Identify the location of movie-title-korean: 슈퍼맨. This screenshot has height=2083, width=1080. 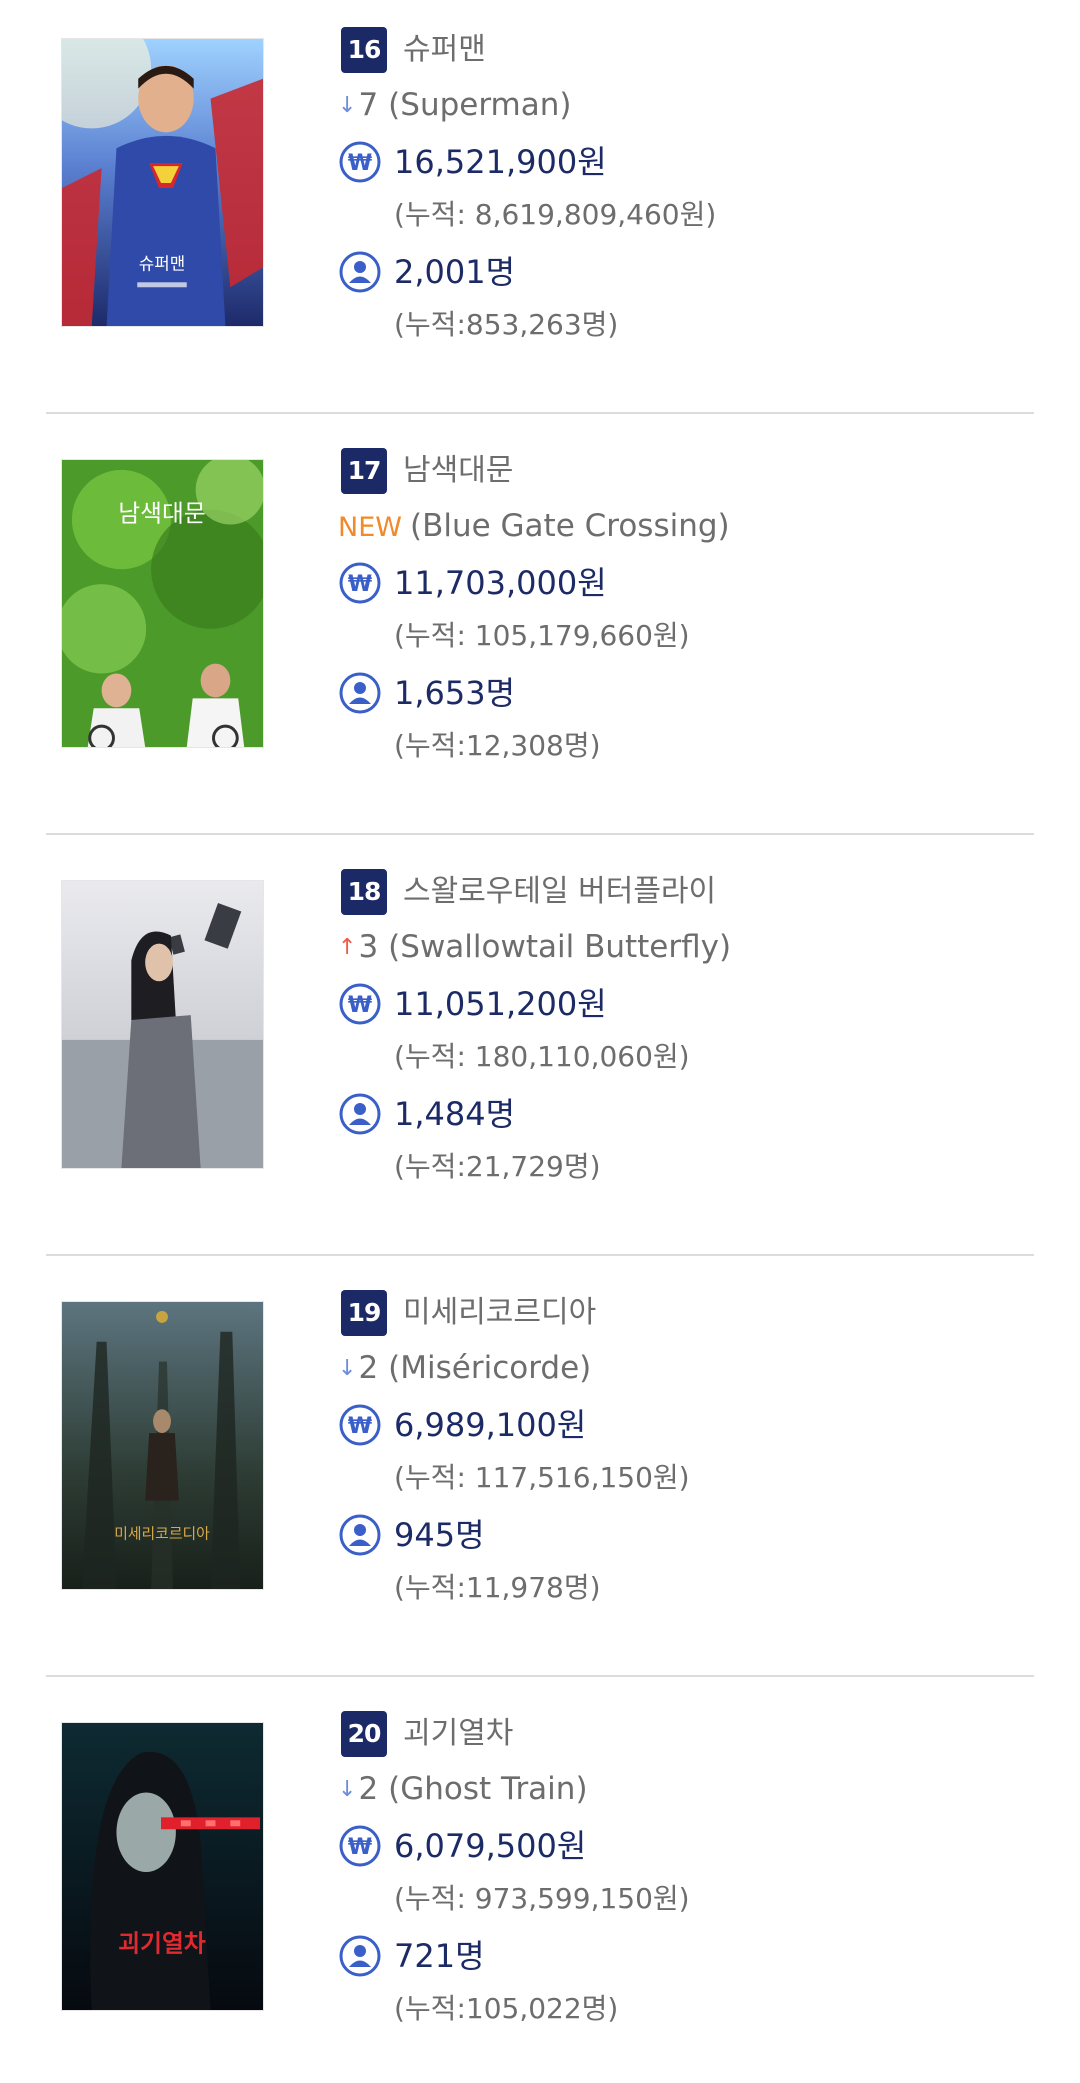
(444, 50).